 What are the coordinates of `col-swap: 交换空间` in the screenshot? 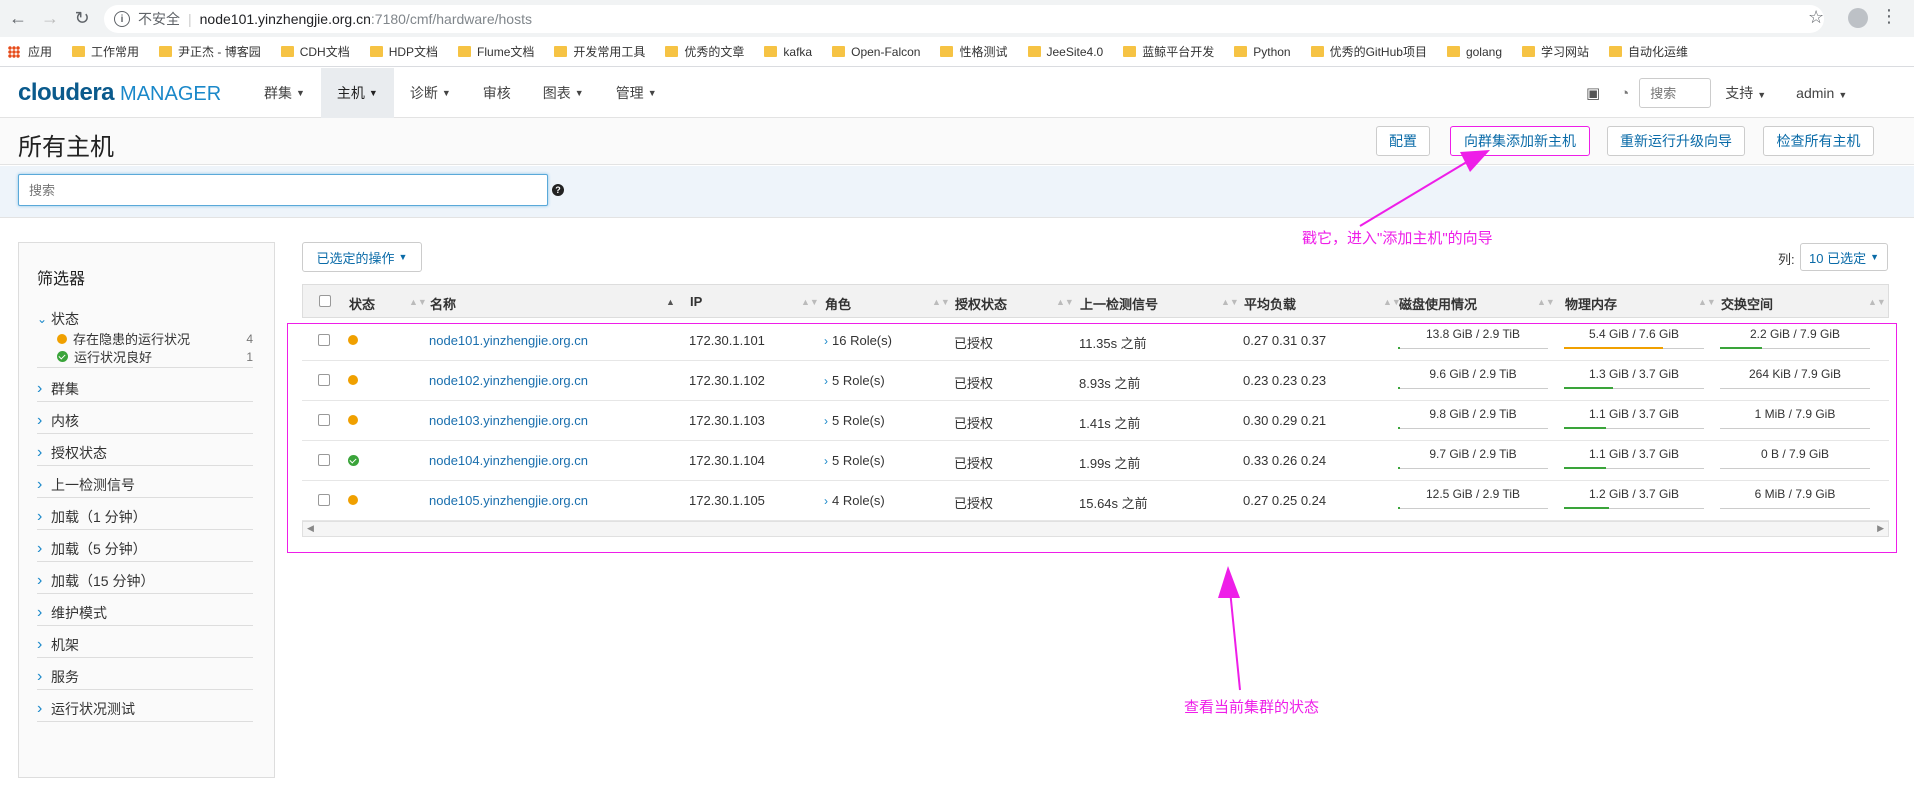 It's located at (1747, 303).